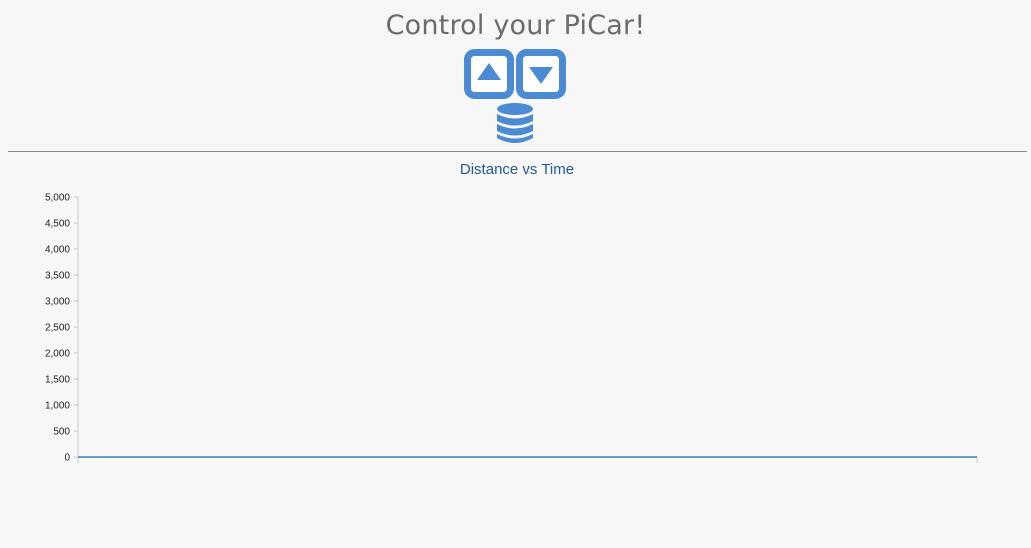 The image size is (1031, 548). I want to click on backward-button, so click(541, 74).